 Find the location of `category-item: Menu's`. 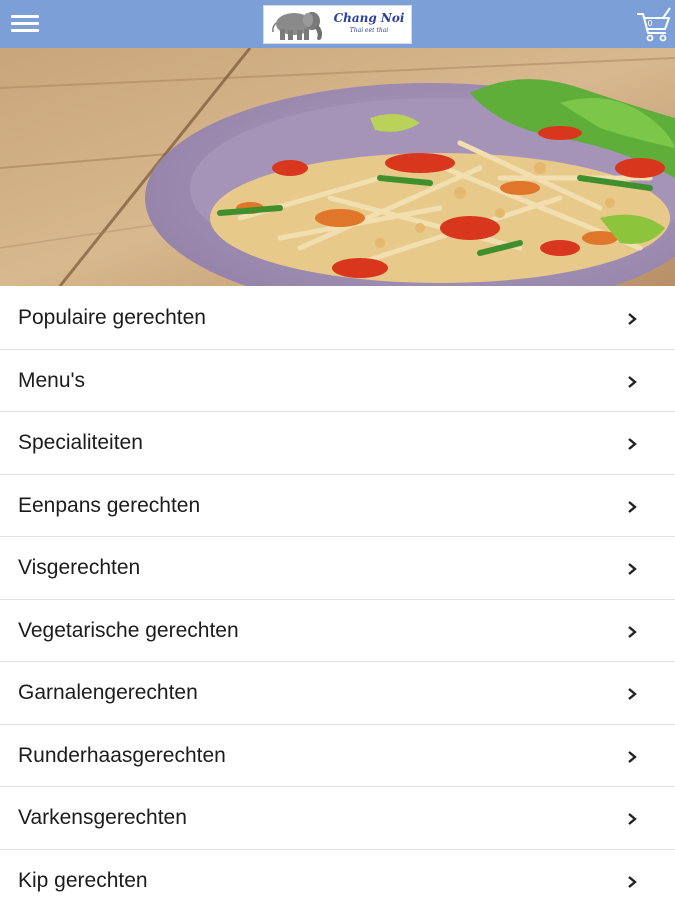

category-item: Menu's is located at coordinates (337, 380).